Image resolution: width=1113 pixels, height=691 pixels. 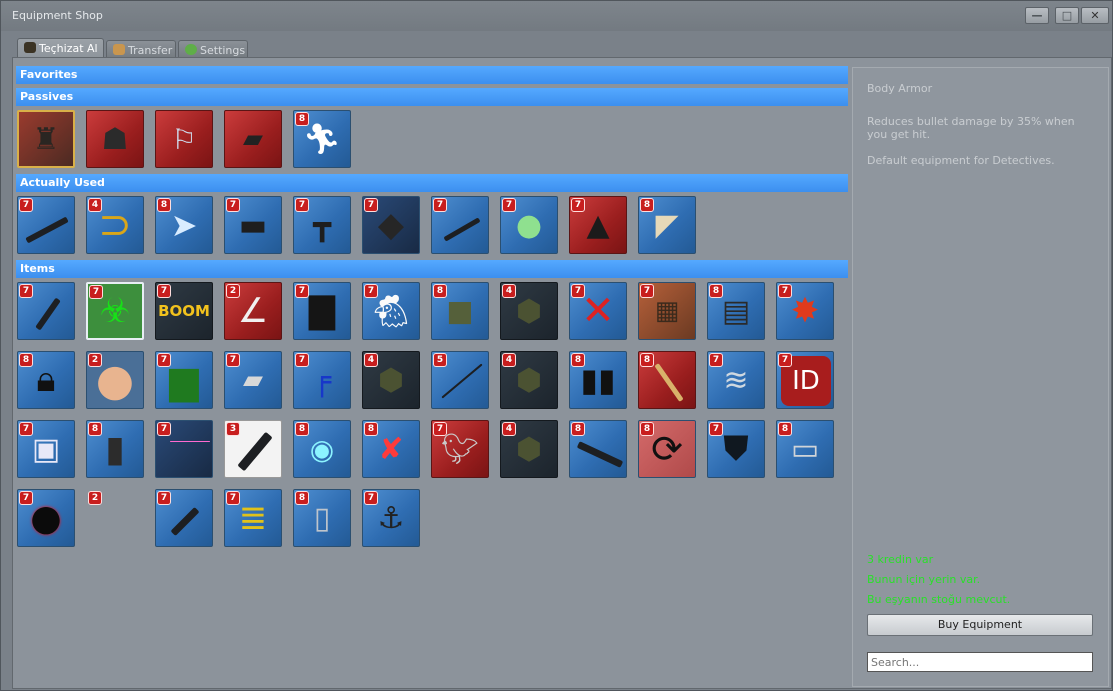 What do you see at coordinates (460, 380) in the screenshot?
I see `item-spear: 5` at bounding box center [460, 380].